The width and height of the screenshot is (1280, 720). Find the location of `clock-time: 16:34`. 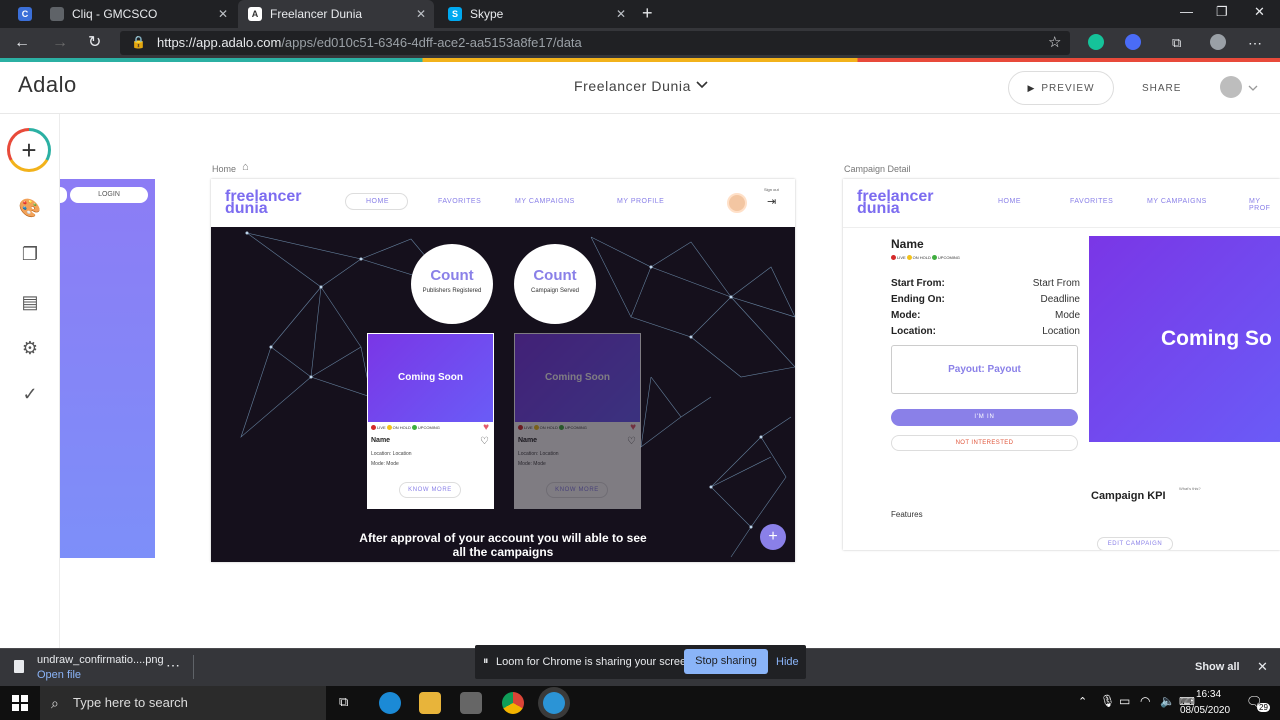

clock-time: 16:34 is located at coordinates (1208, 694).